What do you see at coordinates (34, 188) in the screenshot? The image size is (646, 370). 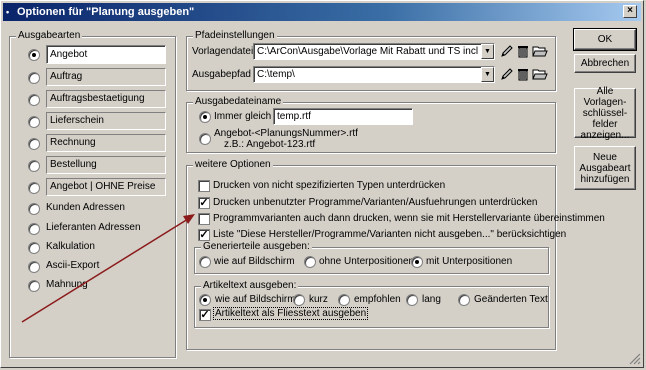 I see `radio-angebot-ohne-preise` at bounding box center [34, 188].